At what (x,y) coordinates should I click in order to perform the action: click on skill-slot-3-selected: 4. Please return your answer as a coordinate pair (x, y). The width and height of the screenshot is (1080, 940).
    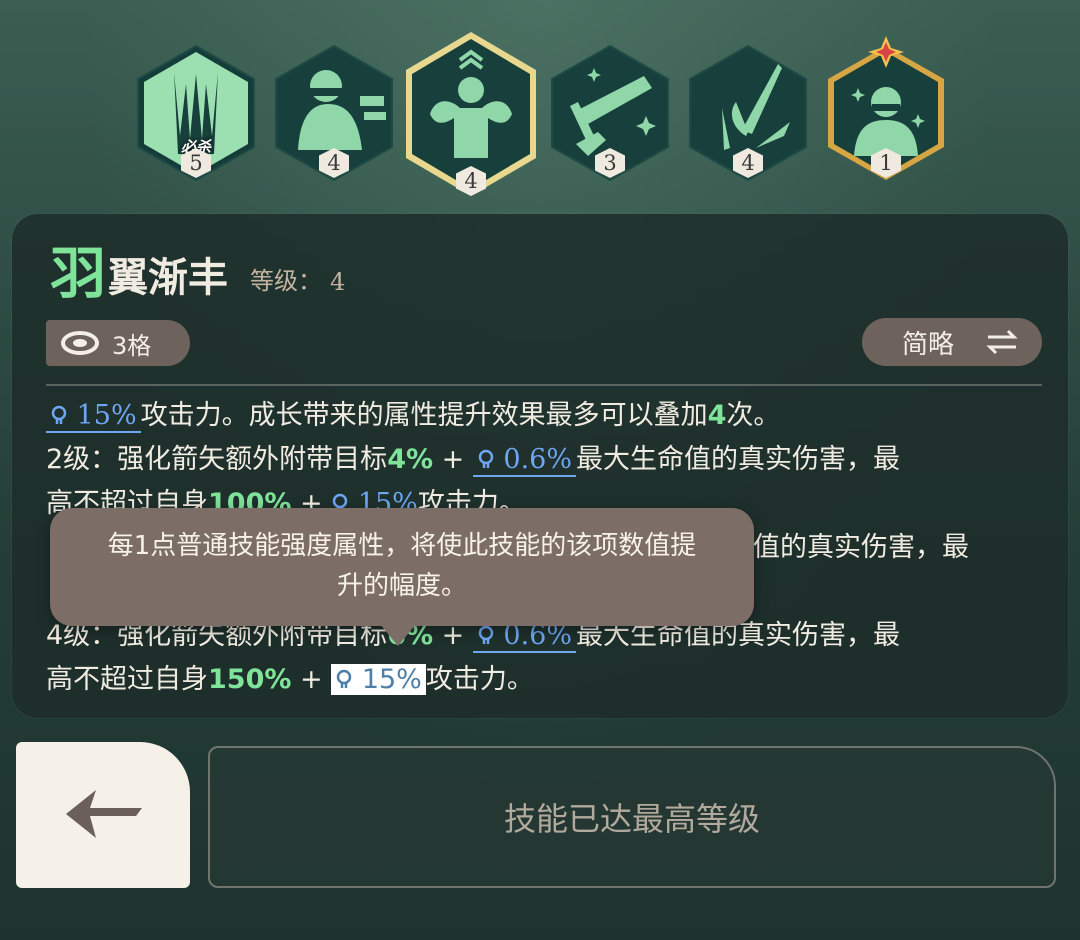
    Looking at the image, I should click on (471, 115).